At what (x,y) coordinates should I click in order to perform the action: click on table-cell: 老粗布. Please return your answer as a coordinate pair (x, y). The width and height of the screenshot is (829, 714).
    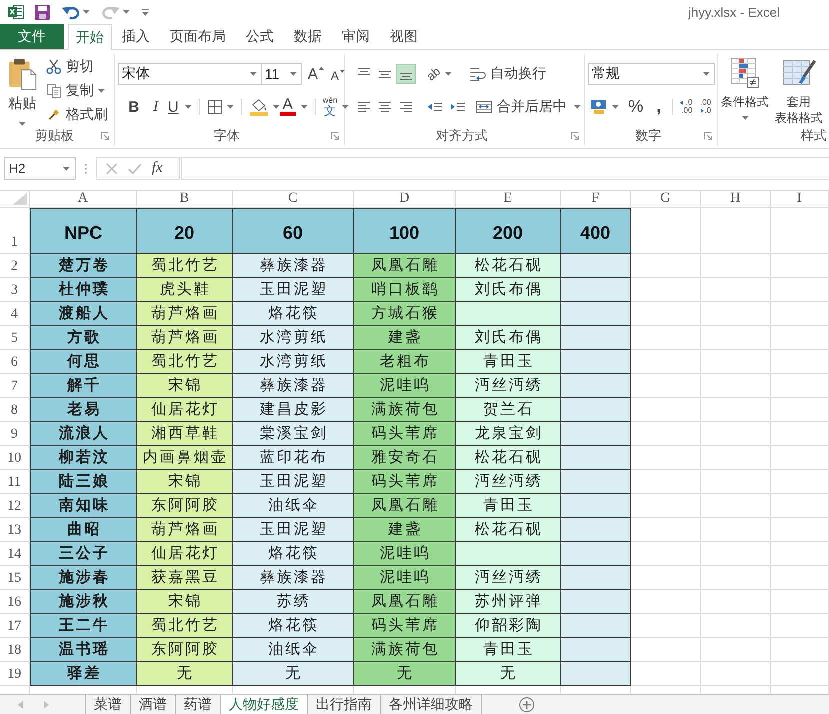
    Looking at the image, I should click on (405, 362).